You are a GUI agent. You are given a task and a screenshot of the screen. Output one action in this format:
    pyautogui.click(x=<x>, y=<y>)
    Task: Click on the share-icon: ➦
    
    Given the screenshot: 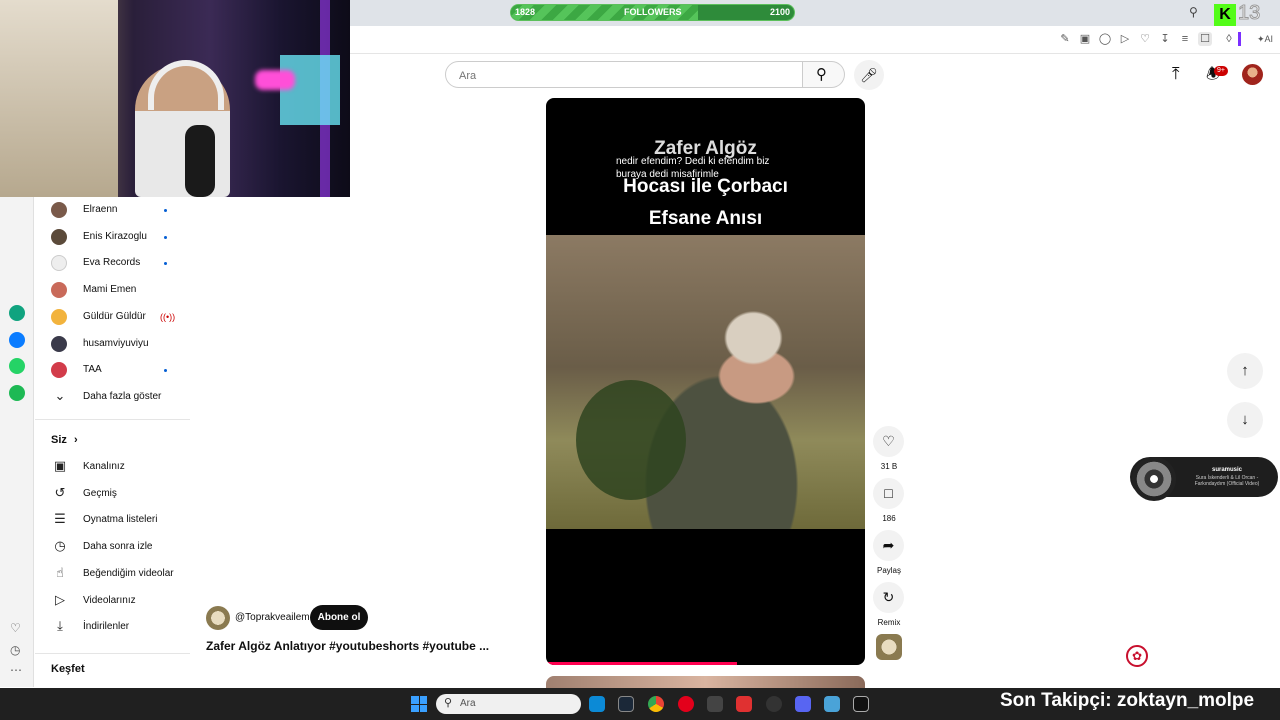 What is the action you would take?
    pyautogui.click(x=888, y=545)
    